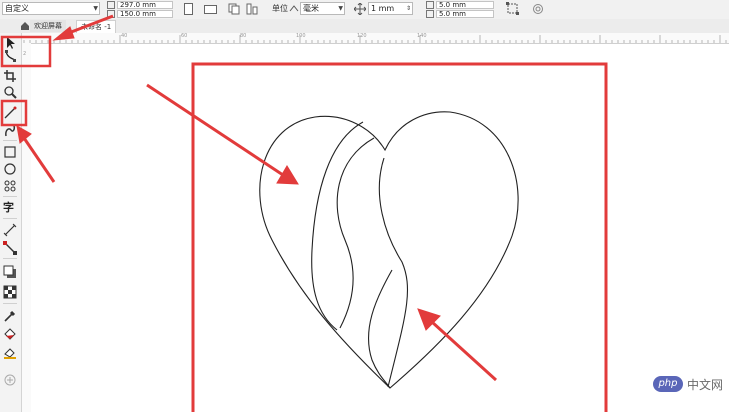 This screenshot has width=729, height=412. Describe the element at coordinates (704, 384) in the screenshot. I see `watermark-text: 中文网` at that location.